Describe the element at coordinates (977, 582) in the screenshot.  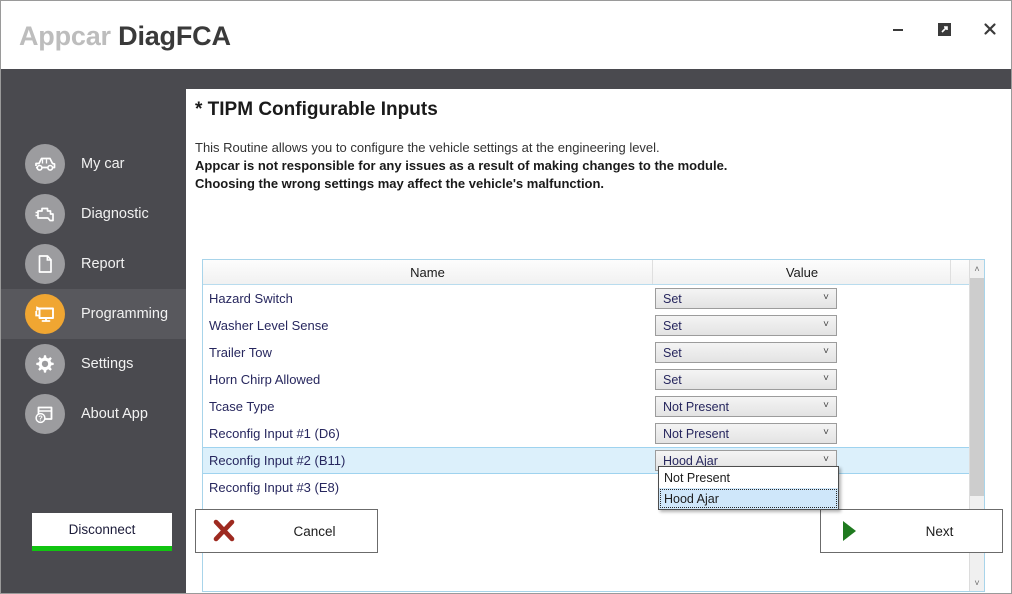
I see `scroll-down-icon: ˅` at that location.